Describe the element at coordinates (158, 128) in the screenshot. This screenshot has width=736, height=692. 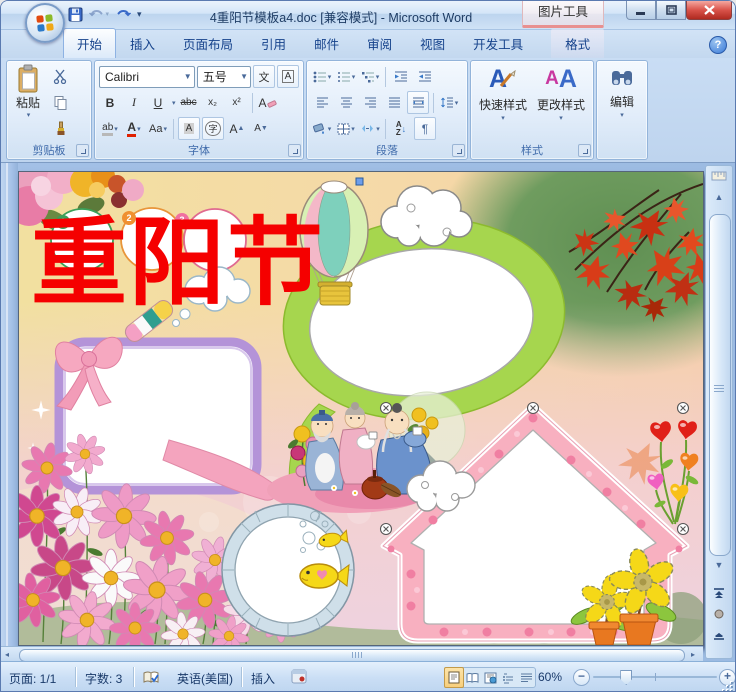
I see `change-case-button: Aa ▾` at that location.